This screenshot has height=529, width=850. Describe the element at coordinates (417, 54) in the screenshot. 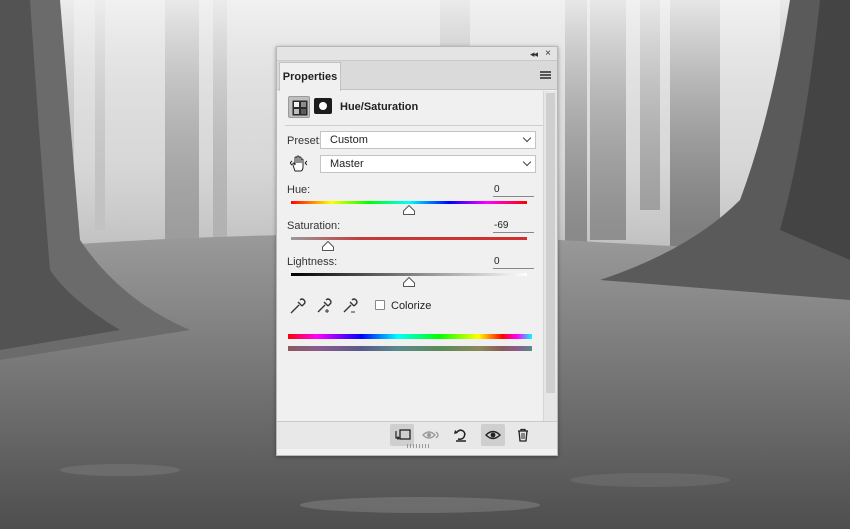

I see `panel-title-bar: ◂◂ ×` at that location.